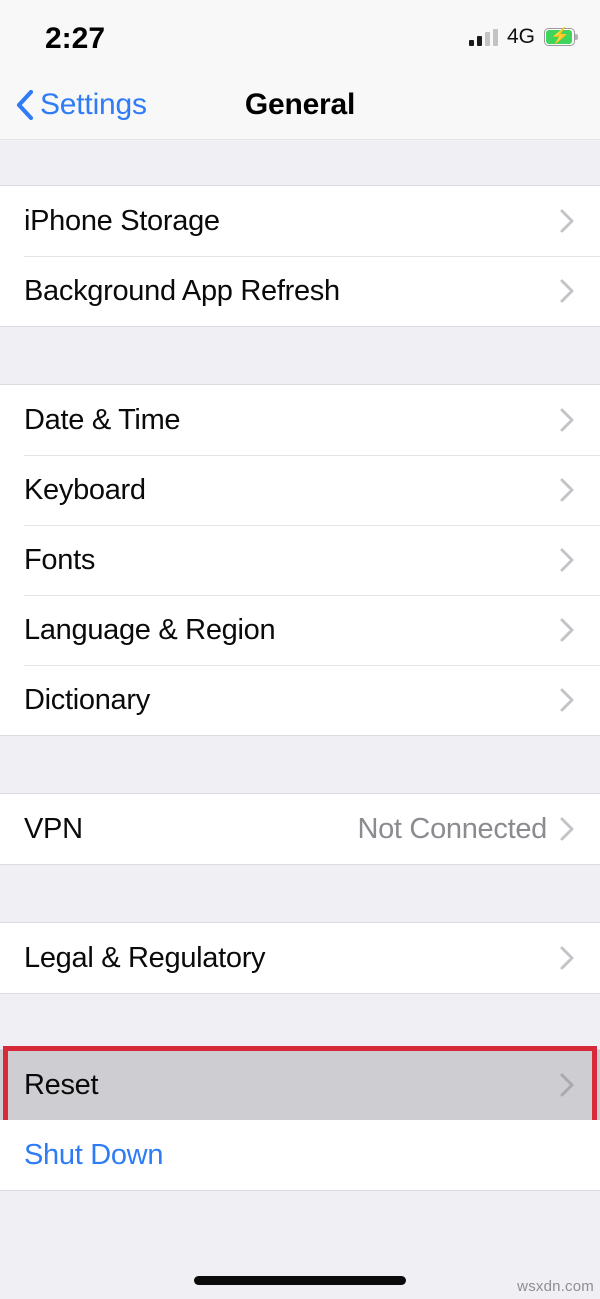 The height and width of the screenshot is (1299, 600). I want to click on row-fonts: Fonts, so click(300, 560).